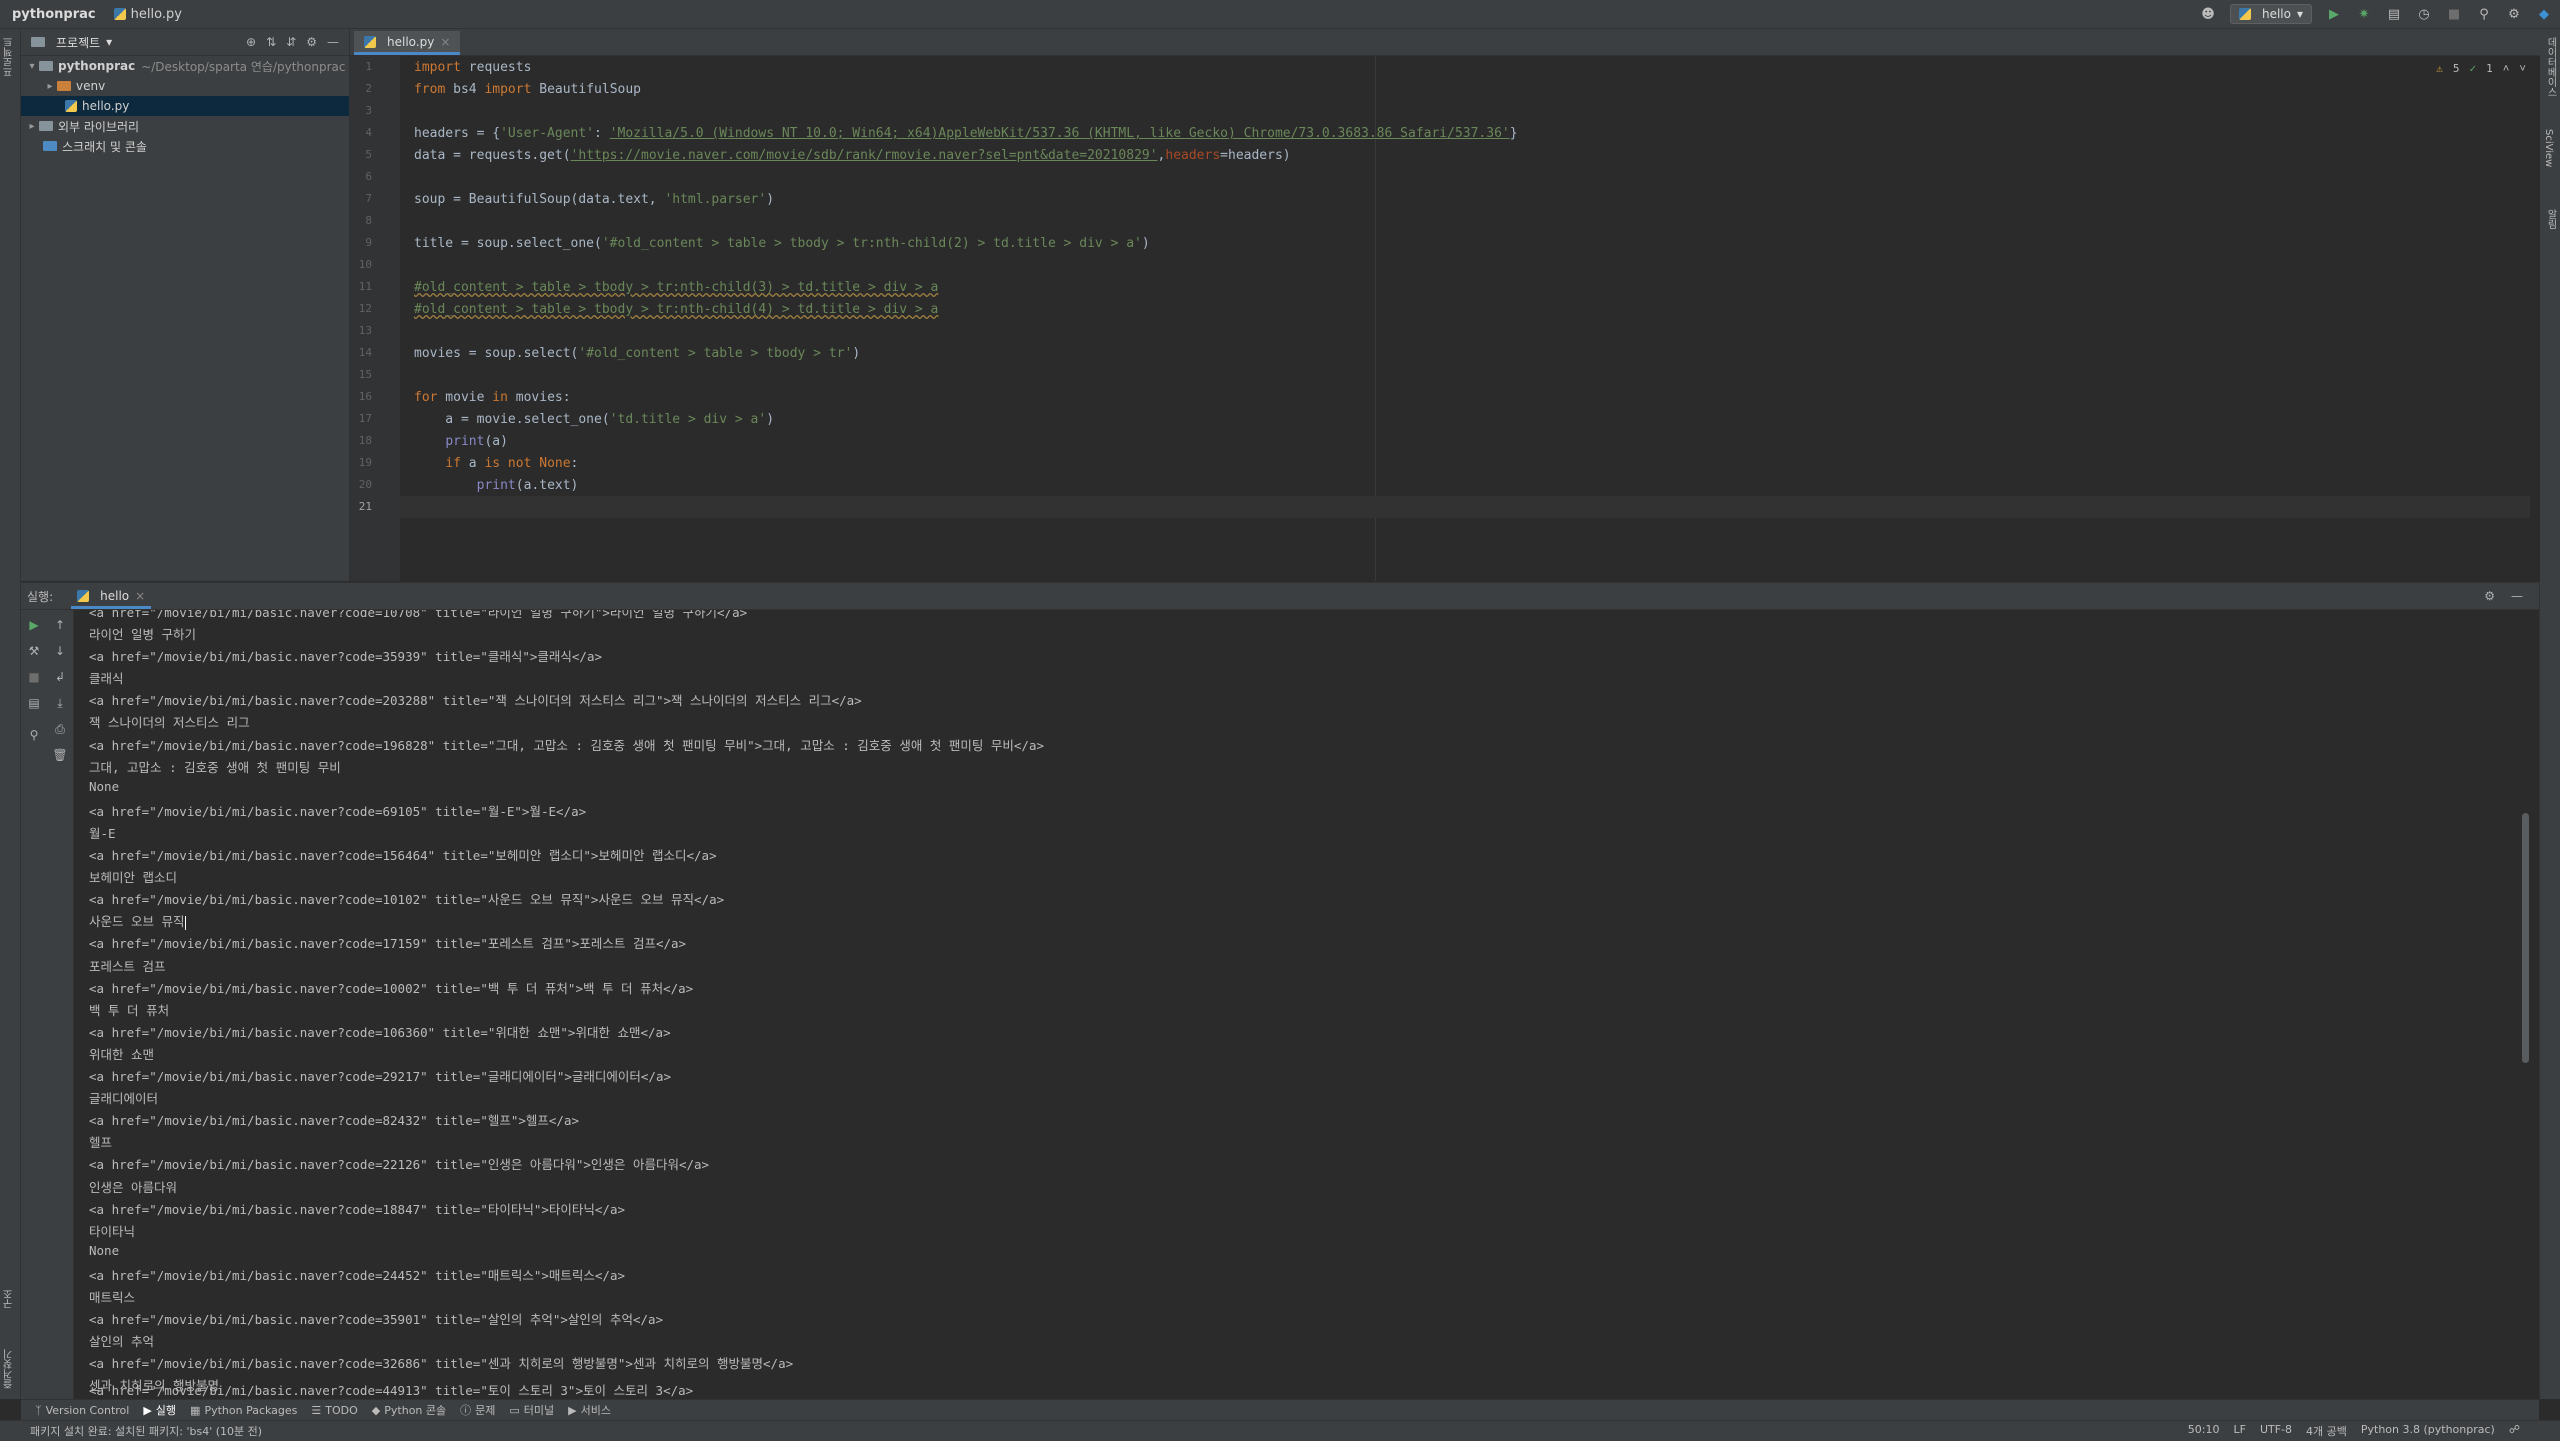  Describe the element at coordinates (156, 14) in the screenshot. I see `breadcrumb-file: hello.py` at that location.